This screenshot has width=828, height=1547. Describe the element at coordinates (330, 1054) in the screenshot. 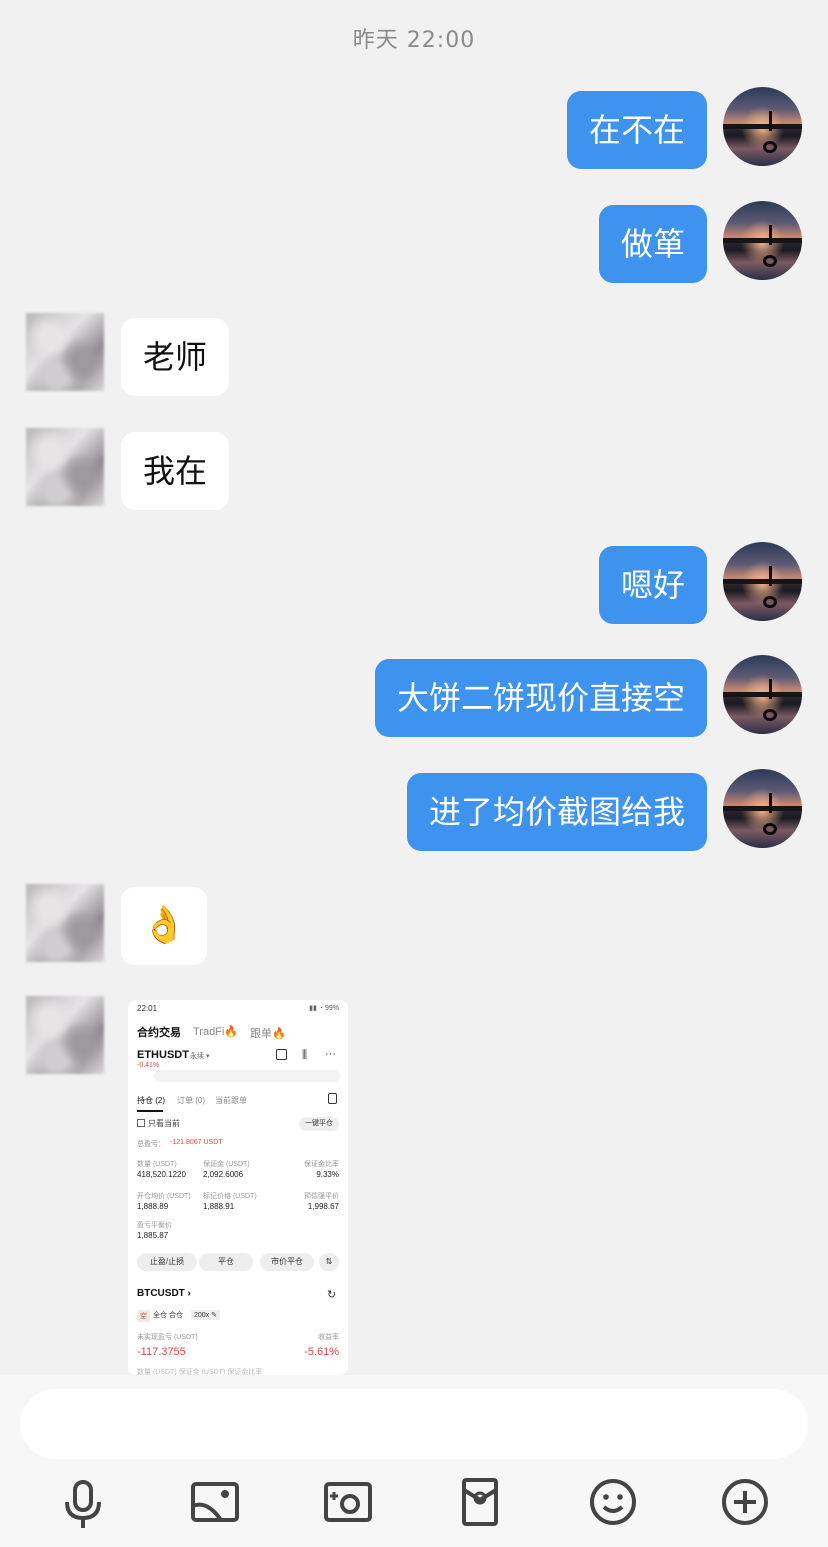

I see `more-icon: ···` at that location.